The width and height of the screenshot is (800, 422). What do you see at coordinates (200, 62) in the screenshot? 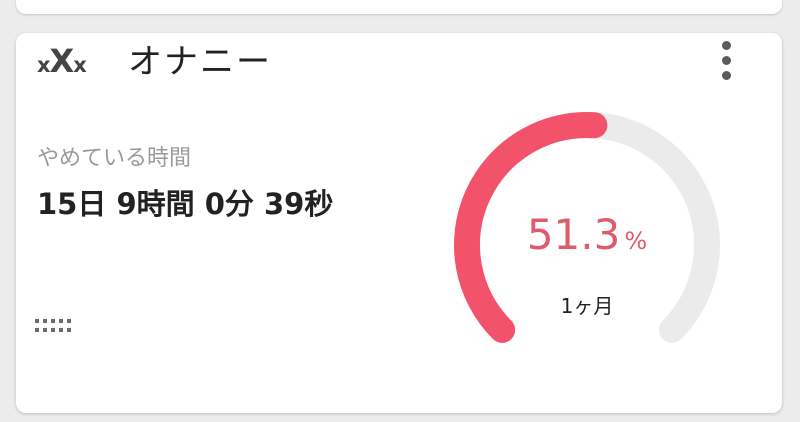
I see `habit-title: オナニー` at bounding box center [200, 62].